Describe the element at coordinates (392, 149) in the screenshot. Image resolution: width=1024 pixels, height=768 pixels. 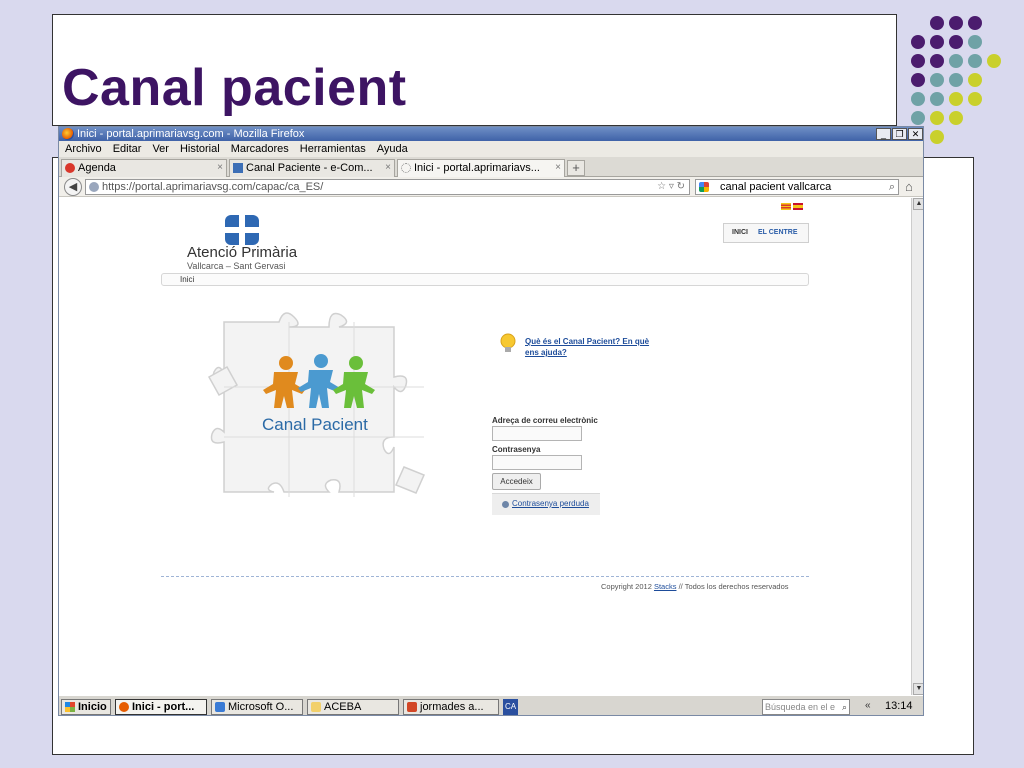
I see `menu-ayuda: Ayuda` at that location.